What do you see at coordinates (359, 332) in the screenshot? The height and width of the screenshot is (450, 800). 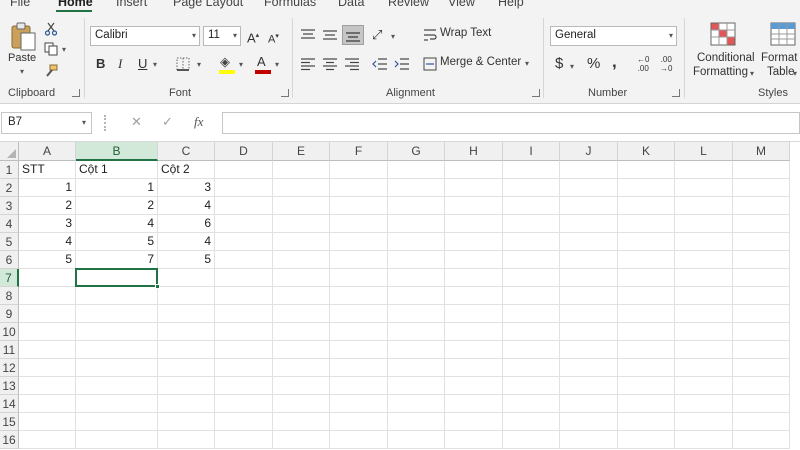 I see `cell-f10` at bounding box center [359, 332].